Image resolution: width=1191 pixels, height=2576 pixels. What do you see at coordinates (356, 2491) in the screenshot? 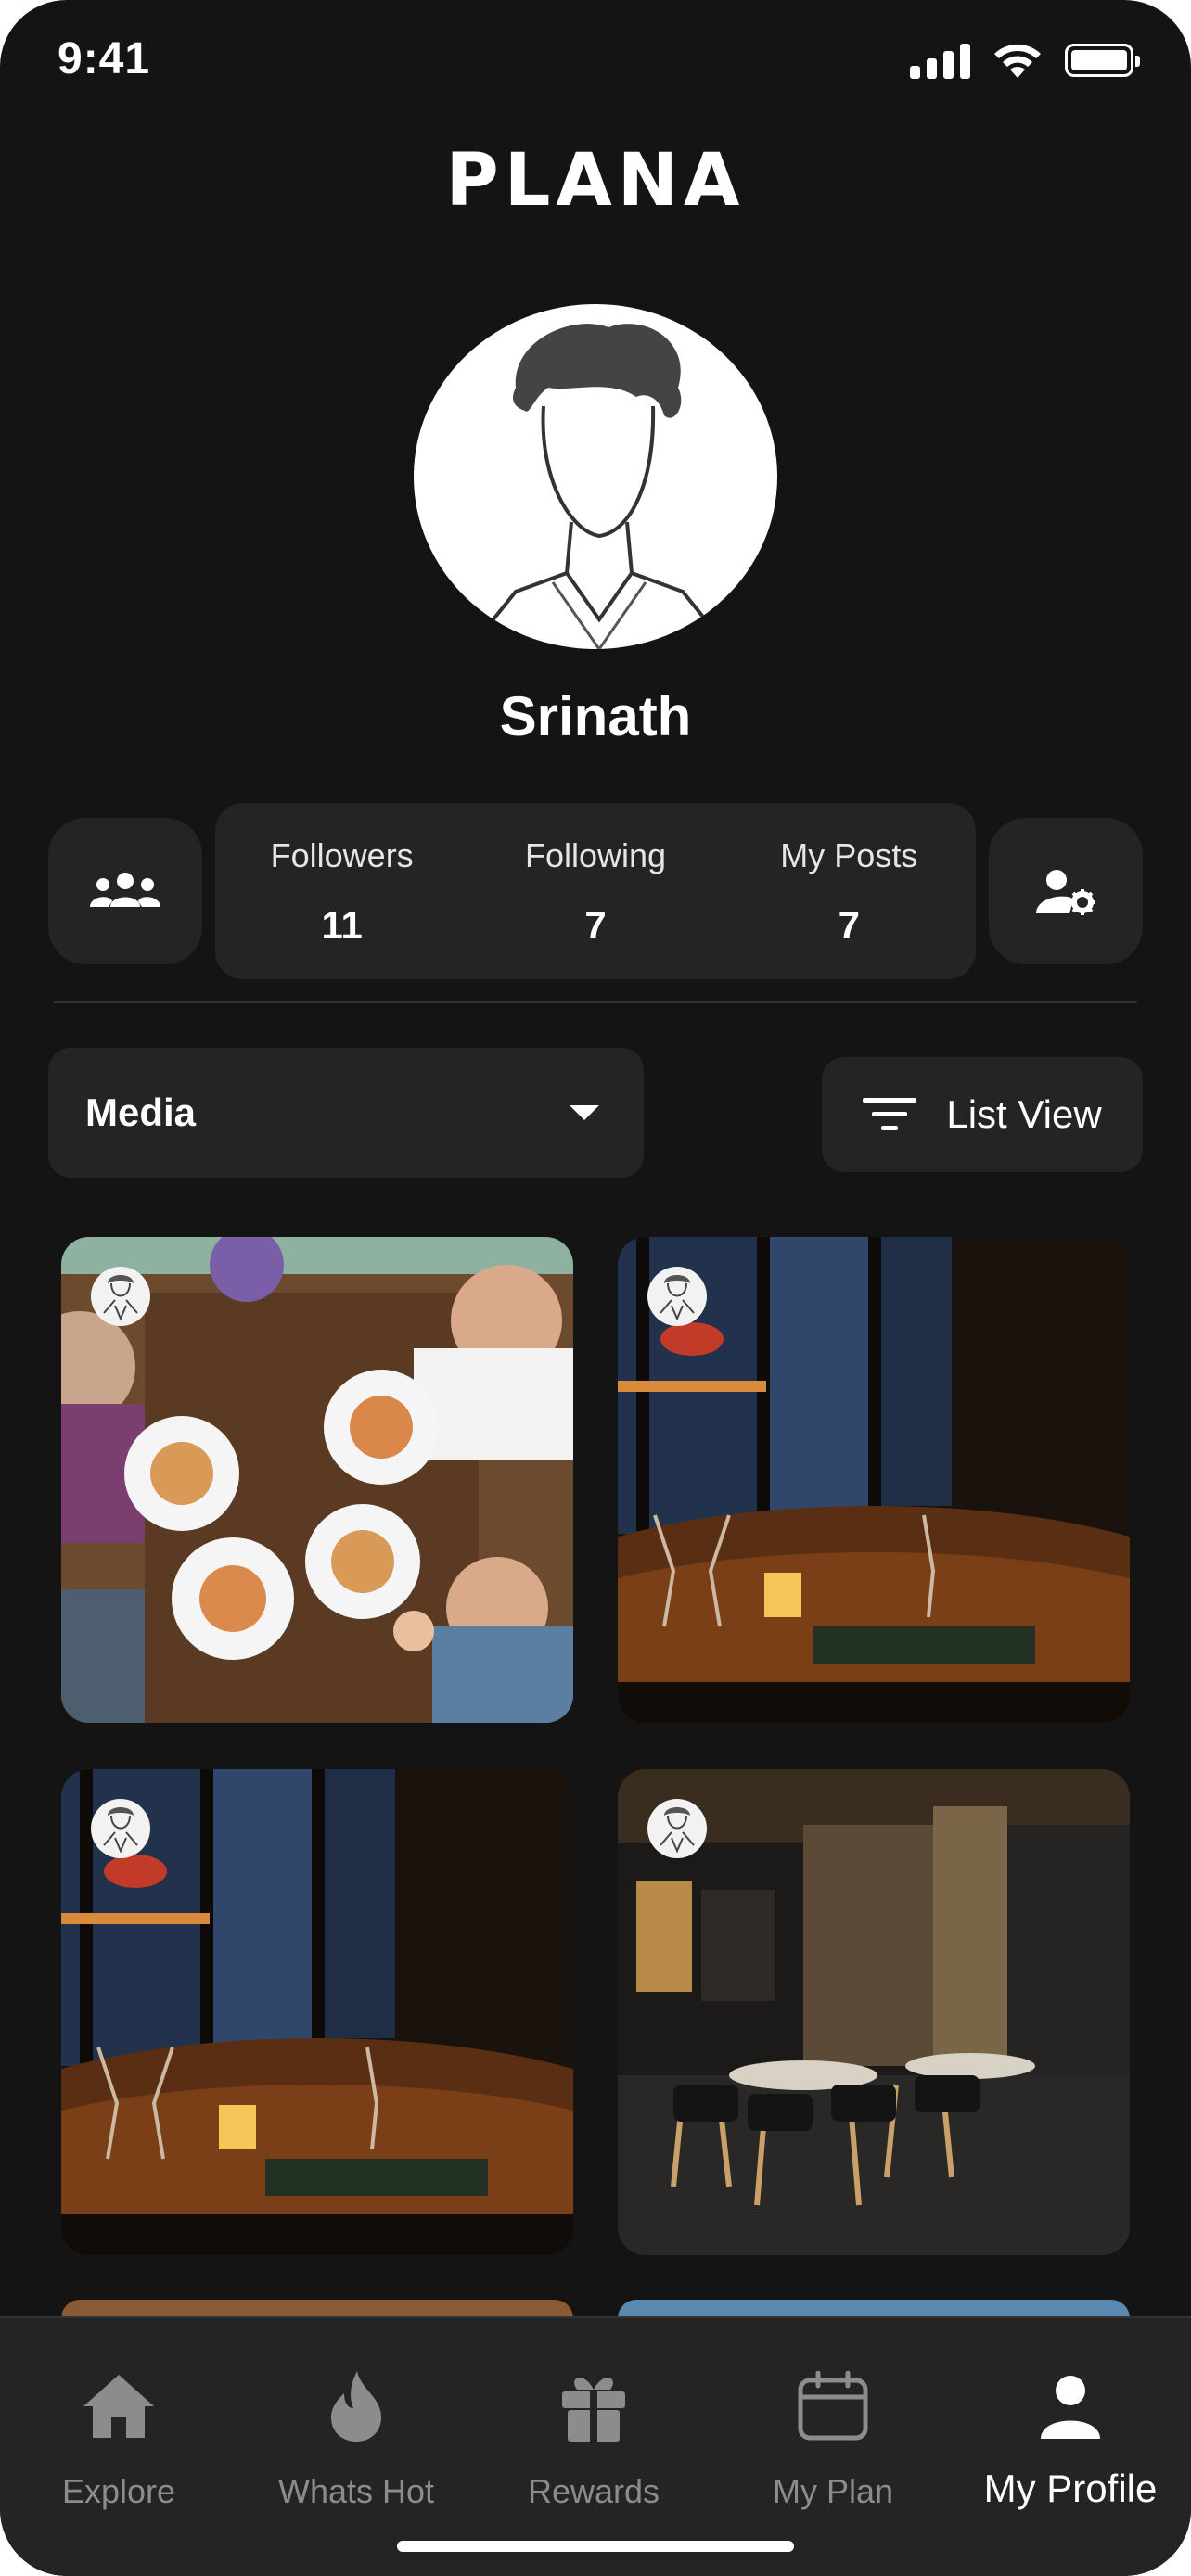
I see `tab-label: Whats Hot` at bounding box center [356, 2491].